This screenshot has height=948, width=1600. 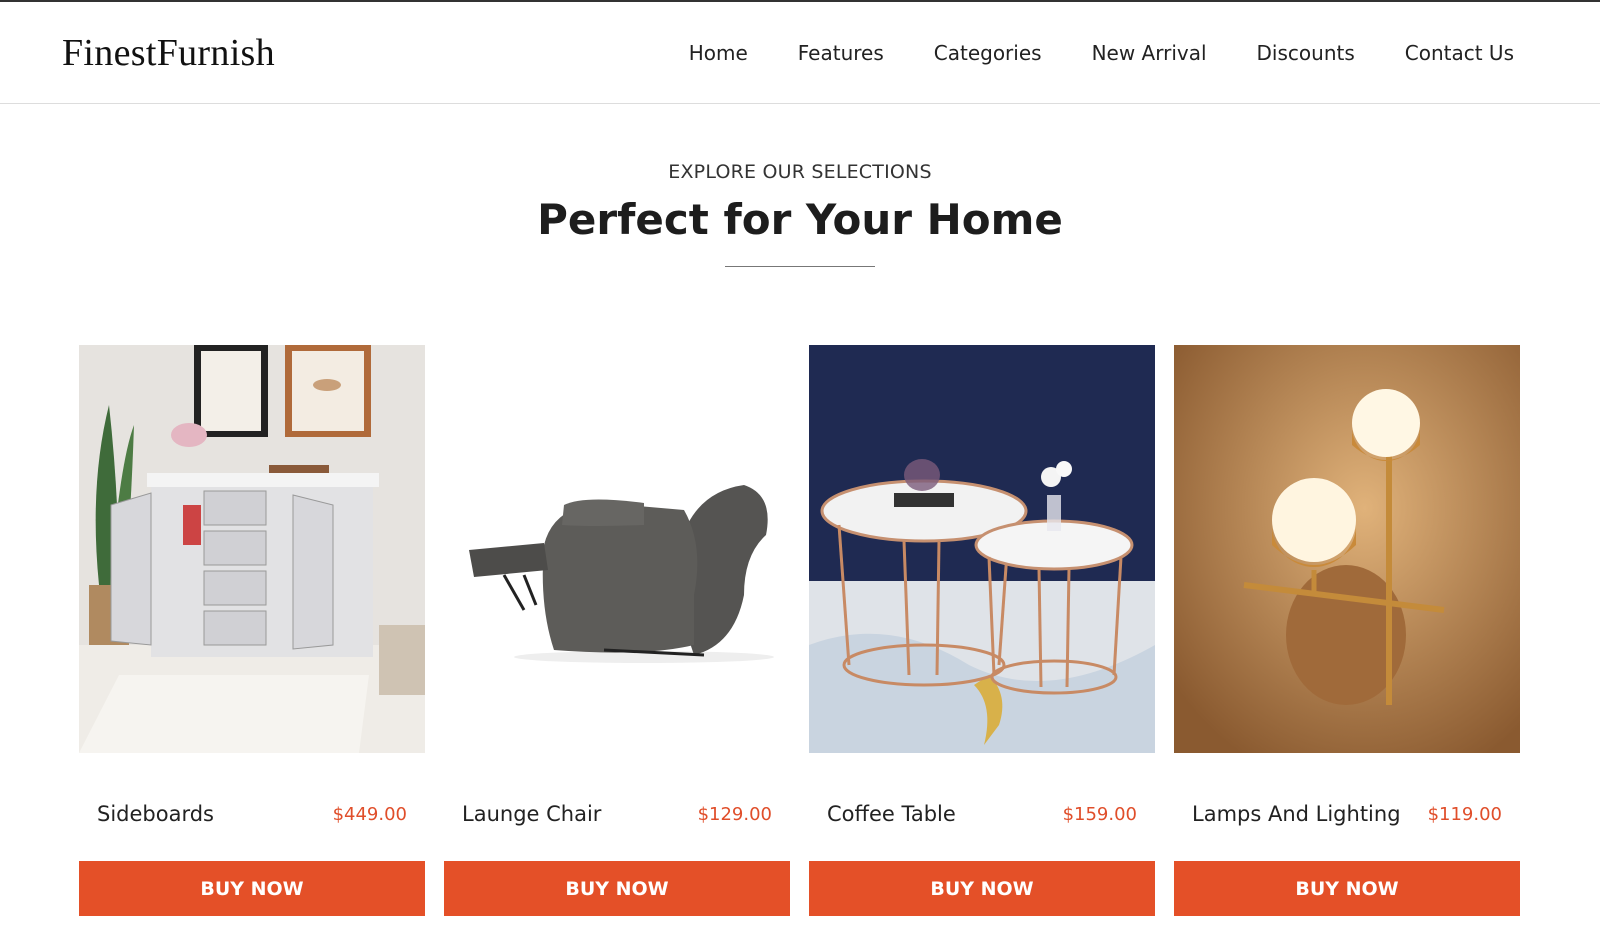 I want to click on section-eyebrow: EXPLORE OUR SELECTIONS, so click(x=800, y=172).